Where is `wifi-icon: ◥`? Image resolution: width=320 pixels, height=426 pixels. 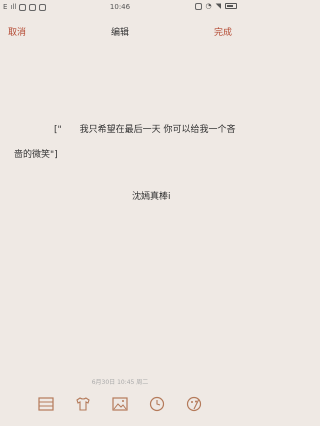
wifi-icon: ◥ is located at coordinates (218, 6).